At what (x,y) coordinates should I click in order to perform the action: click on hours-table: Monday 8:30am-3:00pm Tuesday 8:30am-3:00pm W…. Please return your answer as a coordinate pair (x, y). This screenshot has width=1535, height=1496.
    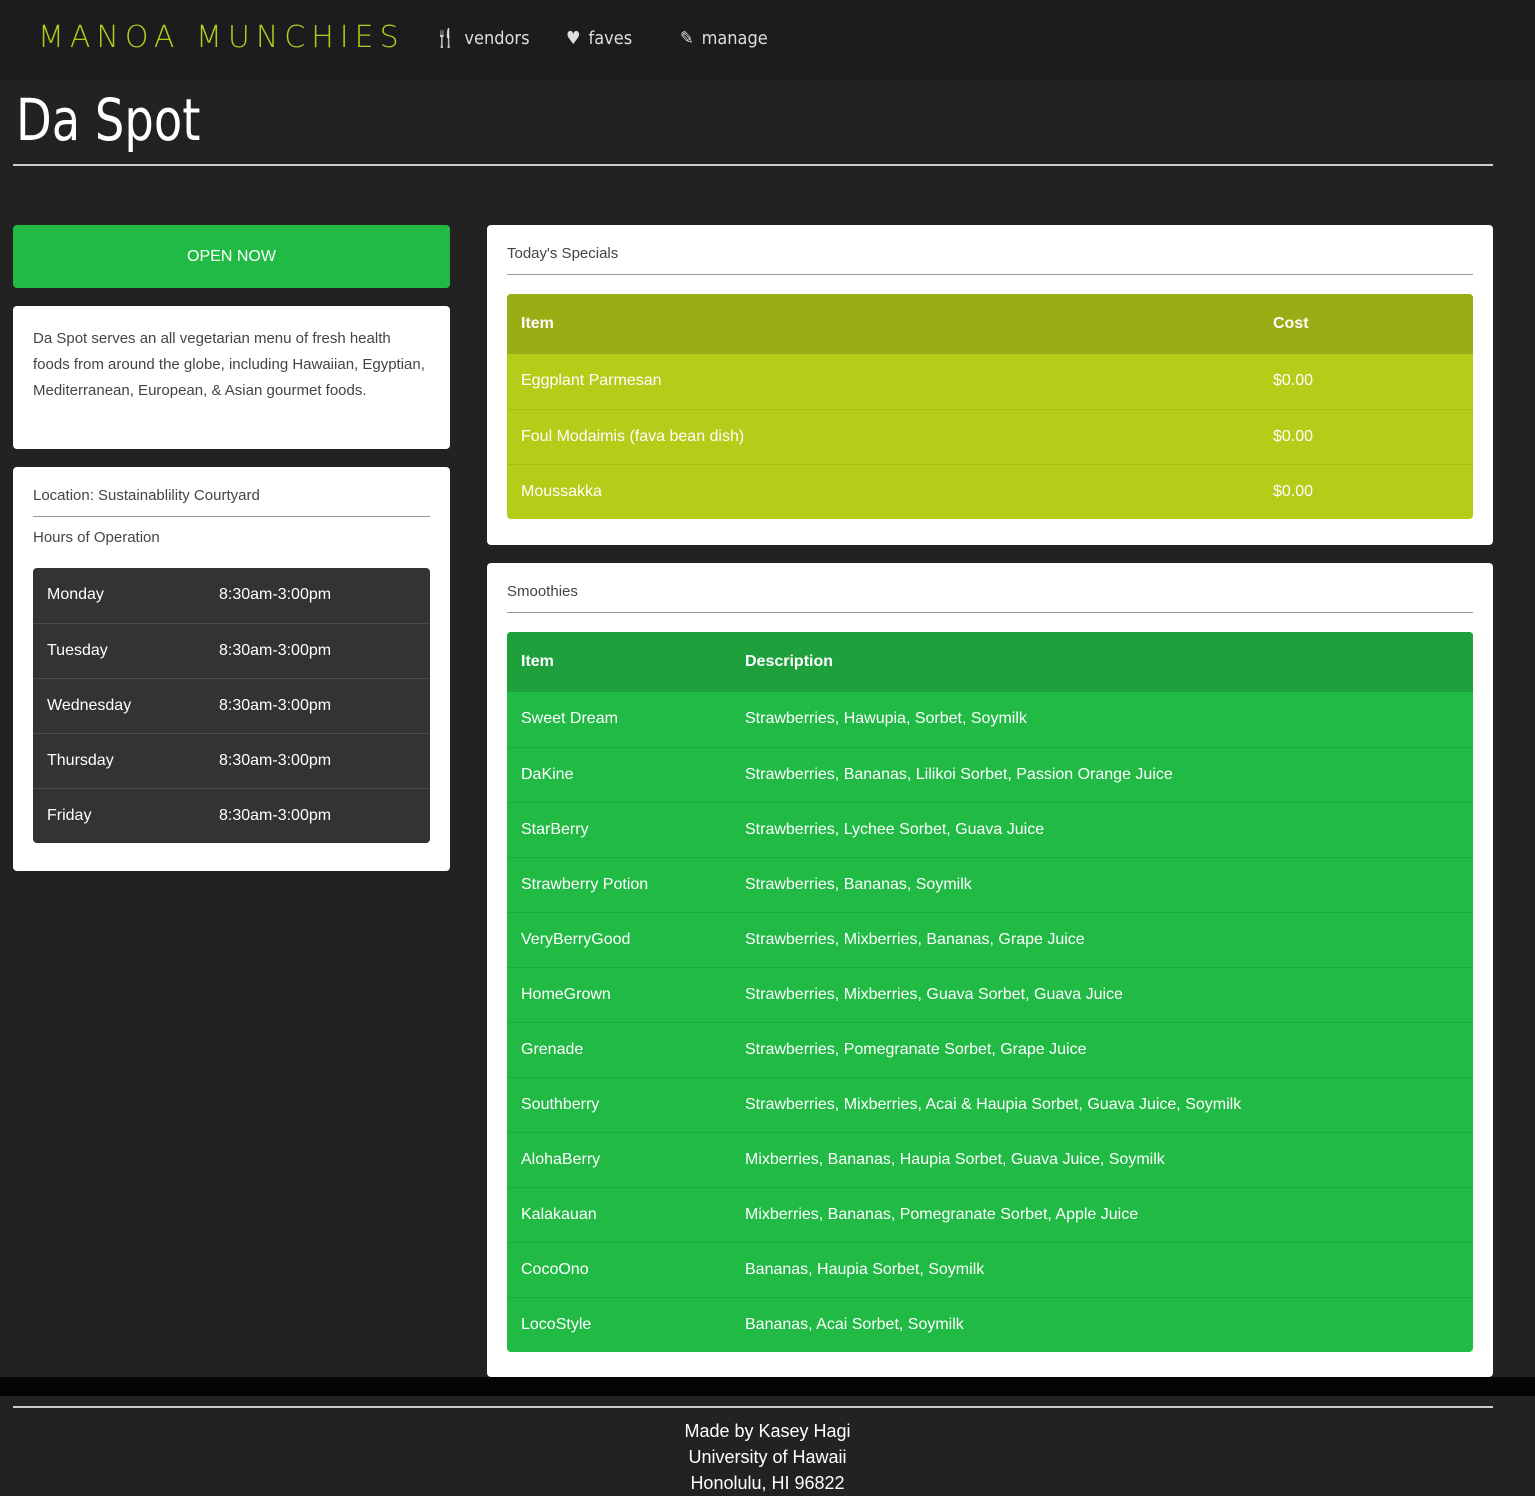
    Looking at the image, I should click on (231, 705).